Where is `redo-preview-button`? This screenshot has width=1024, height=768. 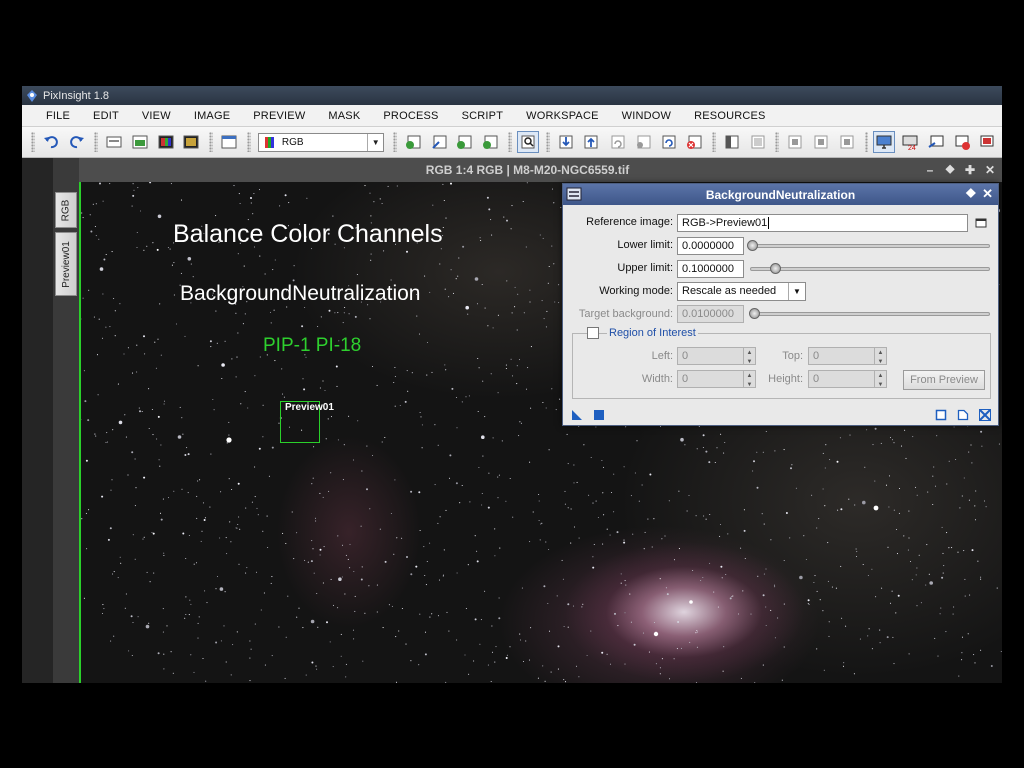 redo-preview-button is located at coordinates (643, 142).